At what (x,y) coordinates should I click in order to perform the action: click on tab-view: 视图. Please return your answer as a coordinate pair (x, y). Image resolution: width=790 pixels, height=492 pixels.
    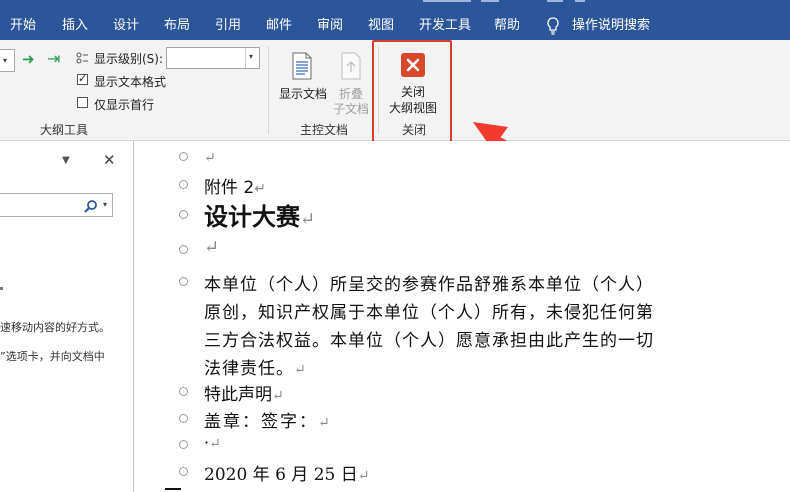
    Looking at the image, I should click on (381, 26).